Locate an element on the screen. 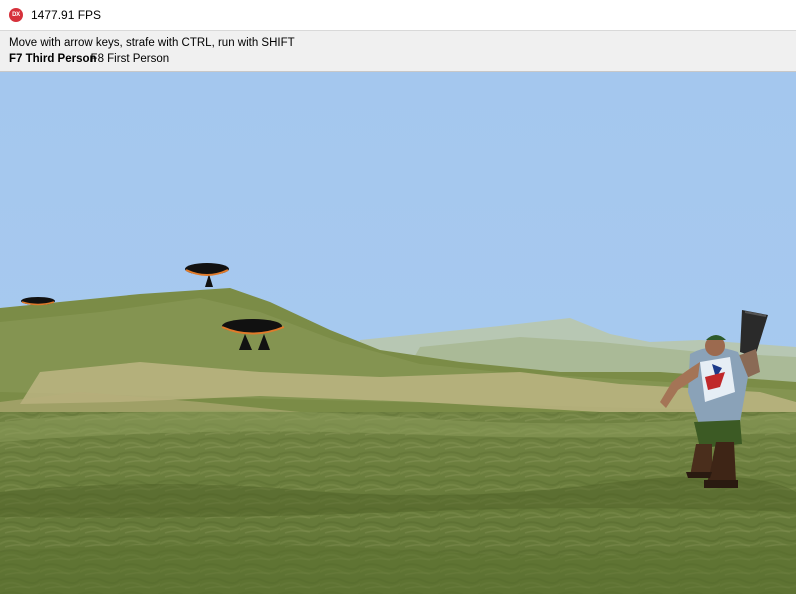 The width and height of the screenshot is (796, 594). window-title: 1477.91 FPS is located at coordinates (66, 15).